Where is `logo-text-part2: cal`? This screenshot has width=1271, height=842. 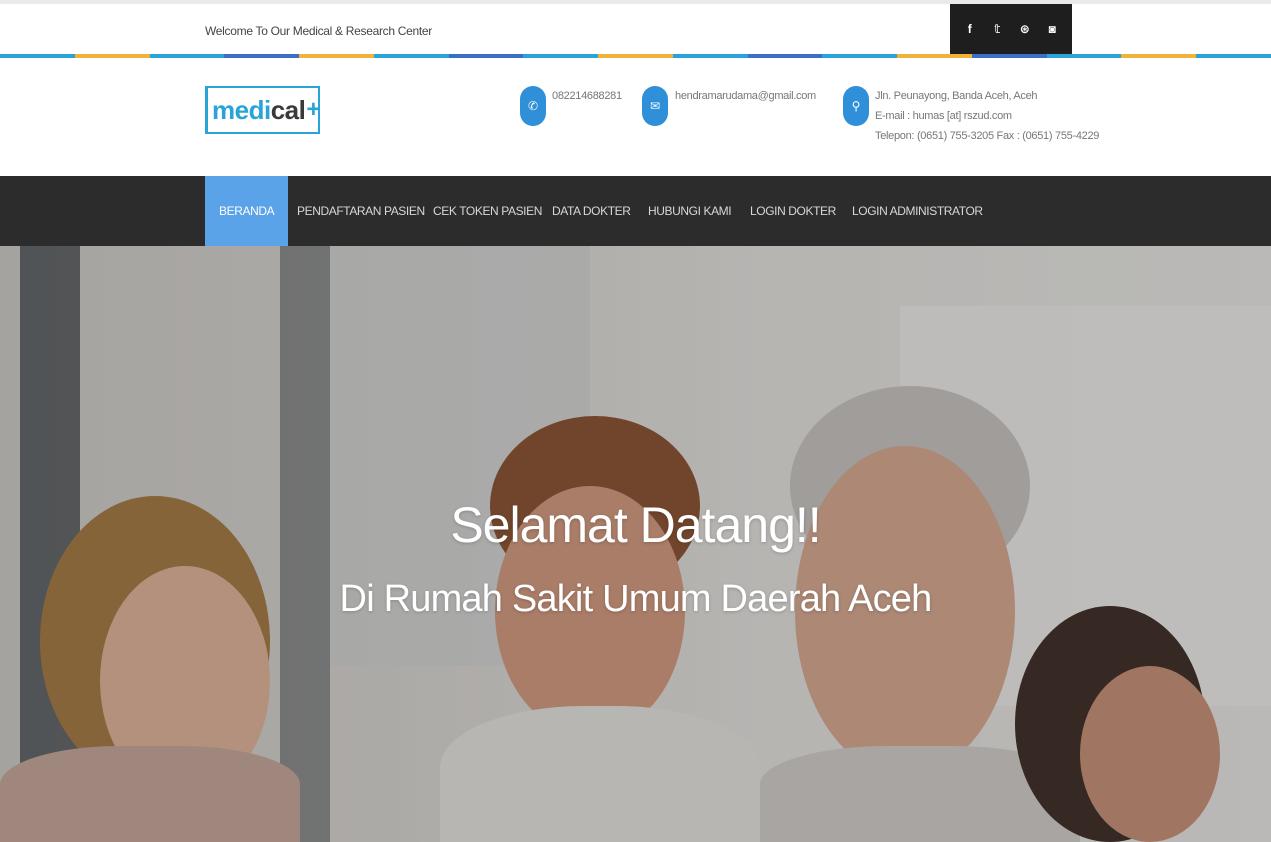 logo-text-part2: cal is located at coordinates (288, 109).